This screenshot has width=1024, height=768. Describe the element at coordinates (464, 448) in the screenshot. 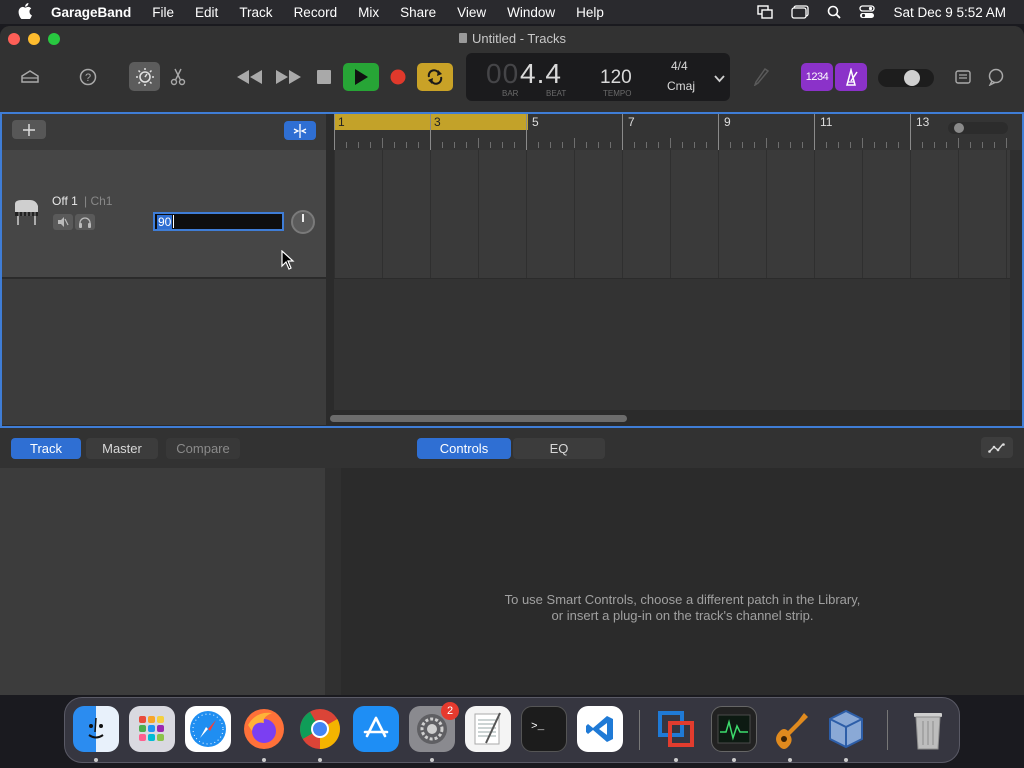

I see `tab-controls: Controls` at that location.